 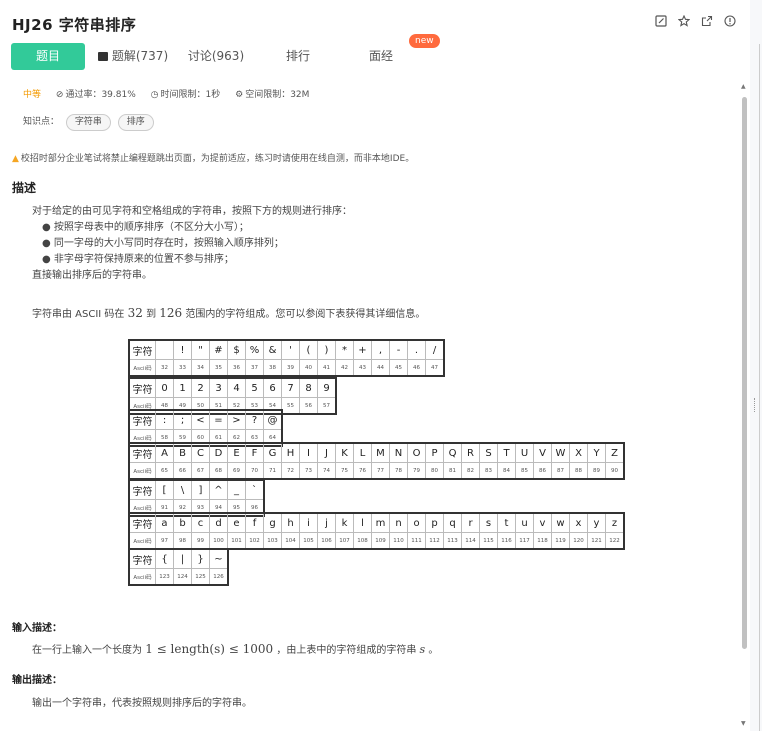 What do you see at coordinates (254, 541) in the screenshot?
I see `code-cell: 102` at bounding box center [254, 541].